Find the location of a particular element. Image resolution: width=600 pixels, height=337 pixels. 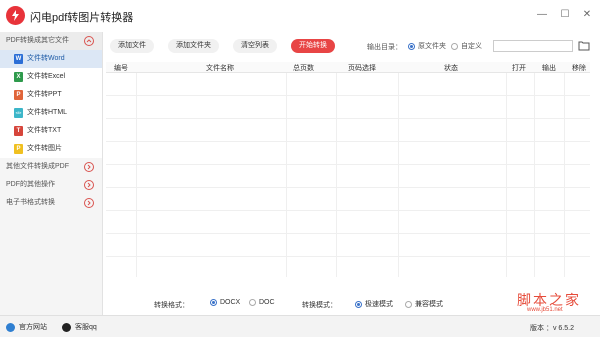

chevron-up-icon is located at coordinates (89, 41).